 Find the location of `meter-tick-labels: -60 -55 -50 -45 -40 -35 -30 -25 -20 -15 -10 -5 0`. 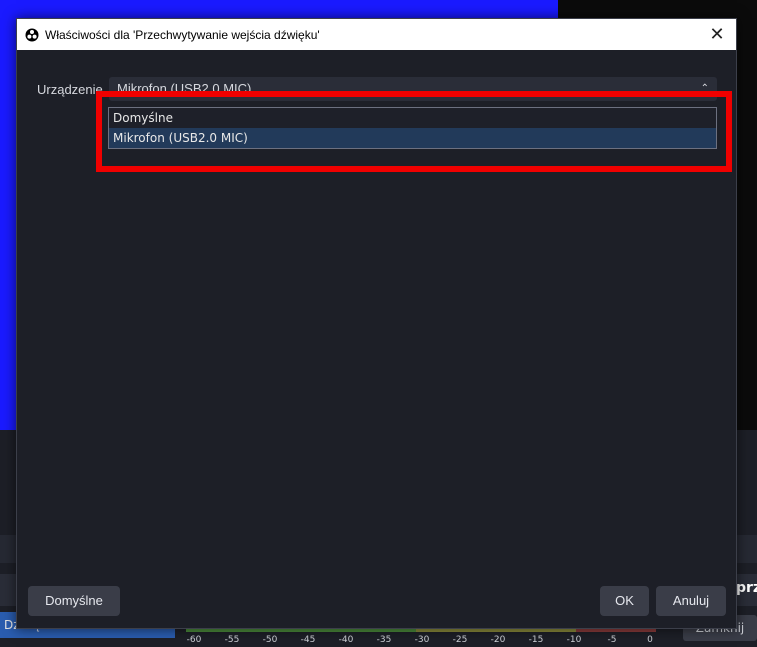

meter-tick-labels: -60 -55 -50 -45 -40 -35 -30 -25 -20 -15 -10 -5 0 is located at coordinates (421, 641).